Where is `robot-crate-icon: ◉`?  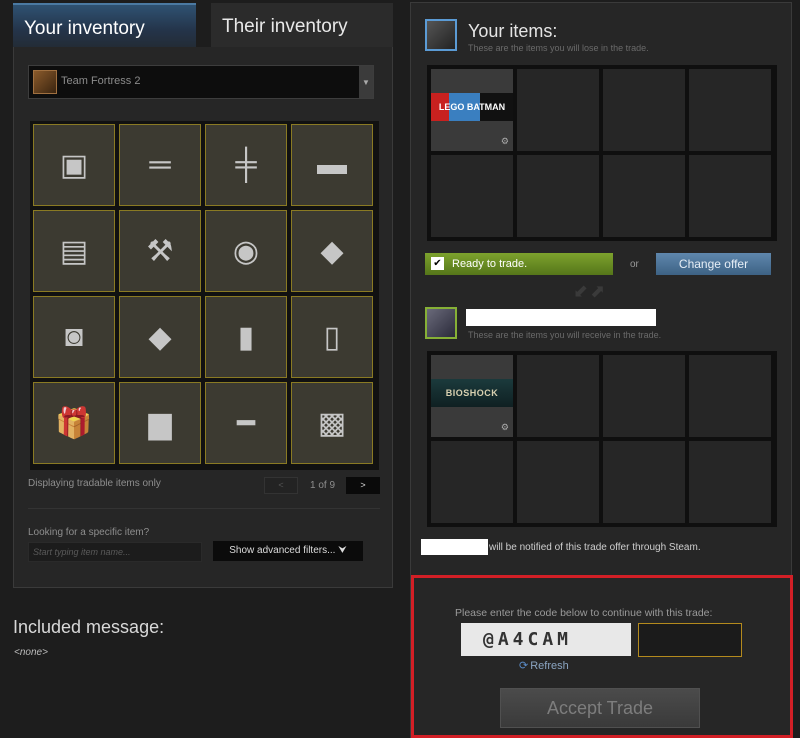
robot-crate-icon: ◉ is located at coordinates (246, 251).